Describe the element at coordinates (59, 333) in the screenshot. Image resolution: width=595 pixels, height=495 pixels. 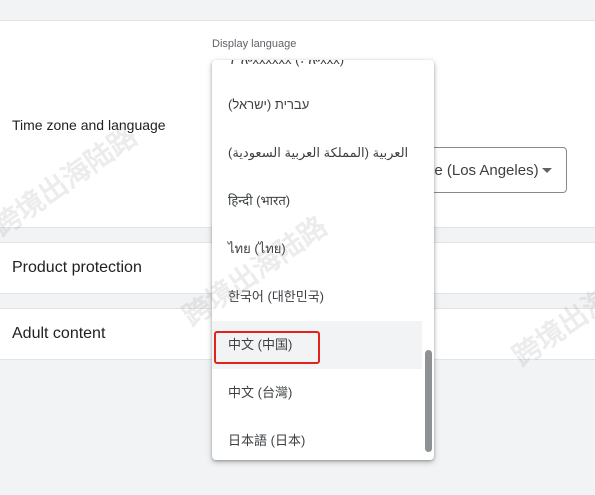
I see `adult-content-title: Adult content` at that location.